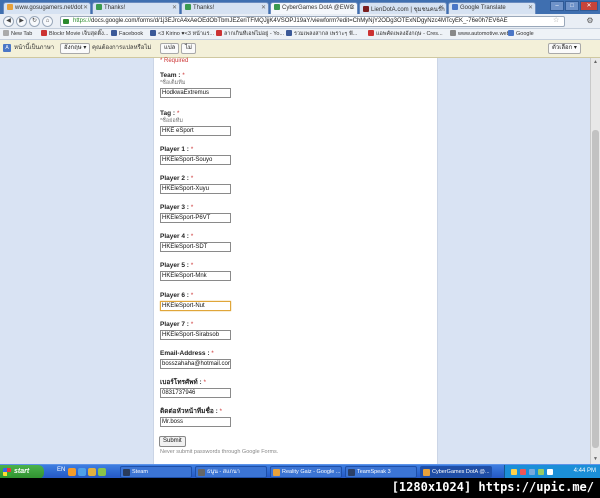  Describe the element at coordinates (556, 20) in the screenshot. I see `bookmark-star-icon: ☆` at that location.